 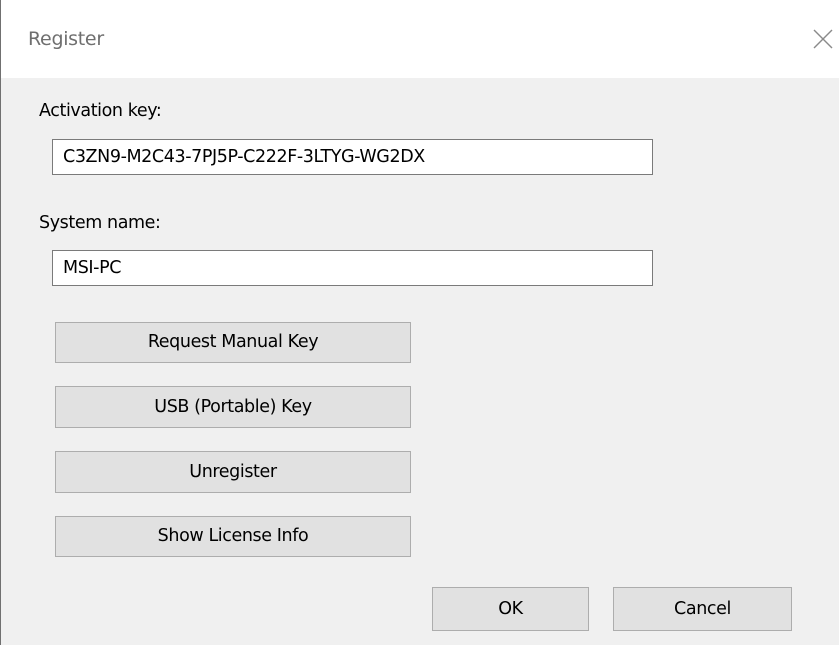 What do you see at coordinates (100, 223) in the screenshot?
I see `system-name-label: System name:` at bounding box center [100, 223].